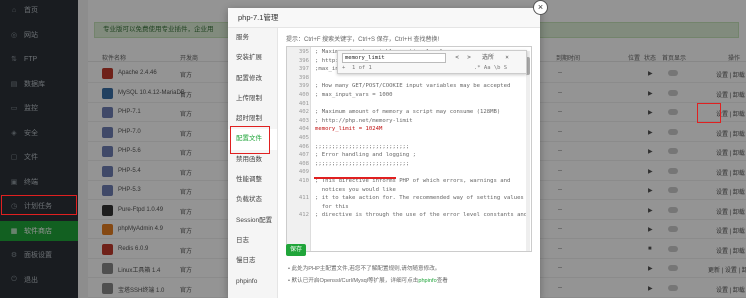 The image size is (746, 298). What do you see at coordinates (303, 69) in the screenshot?
I see `line-number: 397` at bounding box center [303, 69].